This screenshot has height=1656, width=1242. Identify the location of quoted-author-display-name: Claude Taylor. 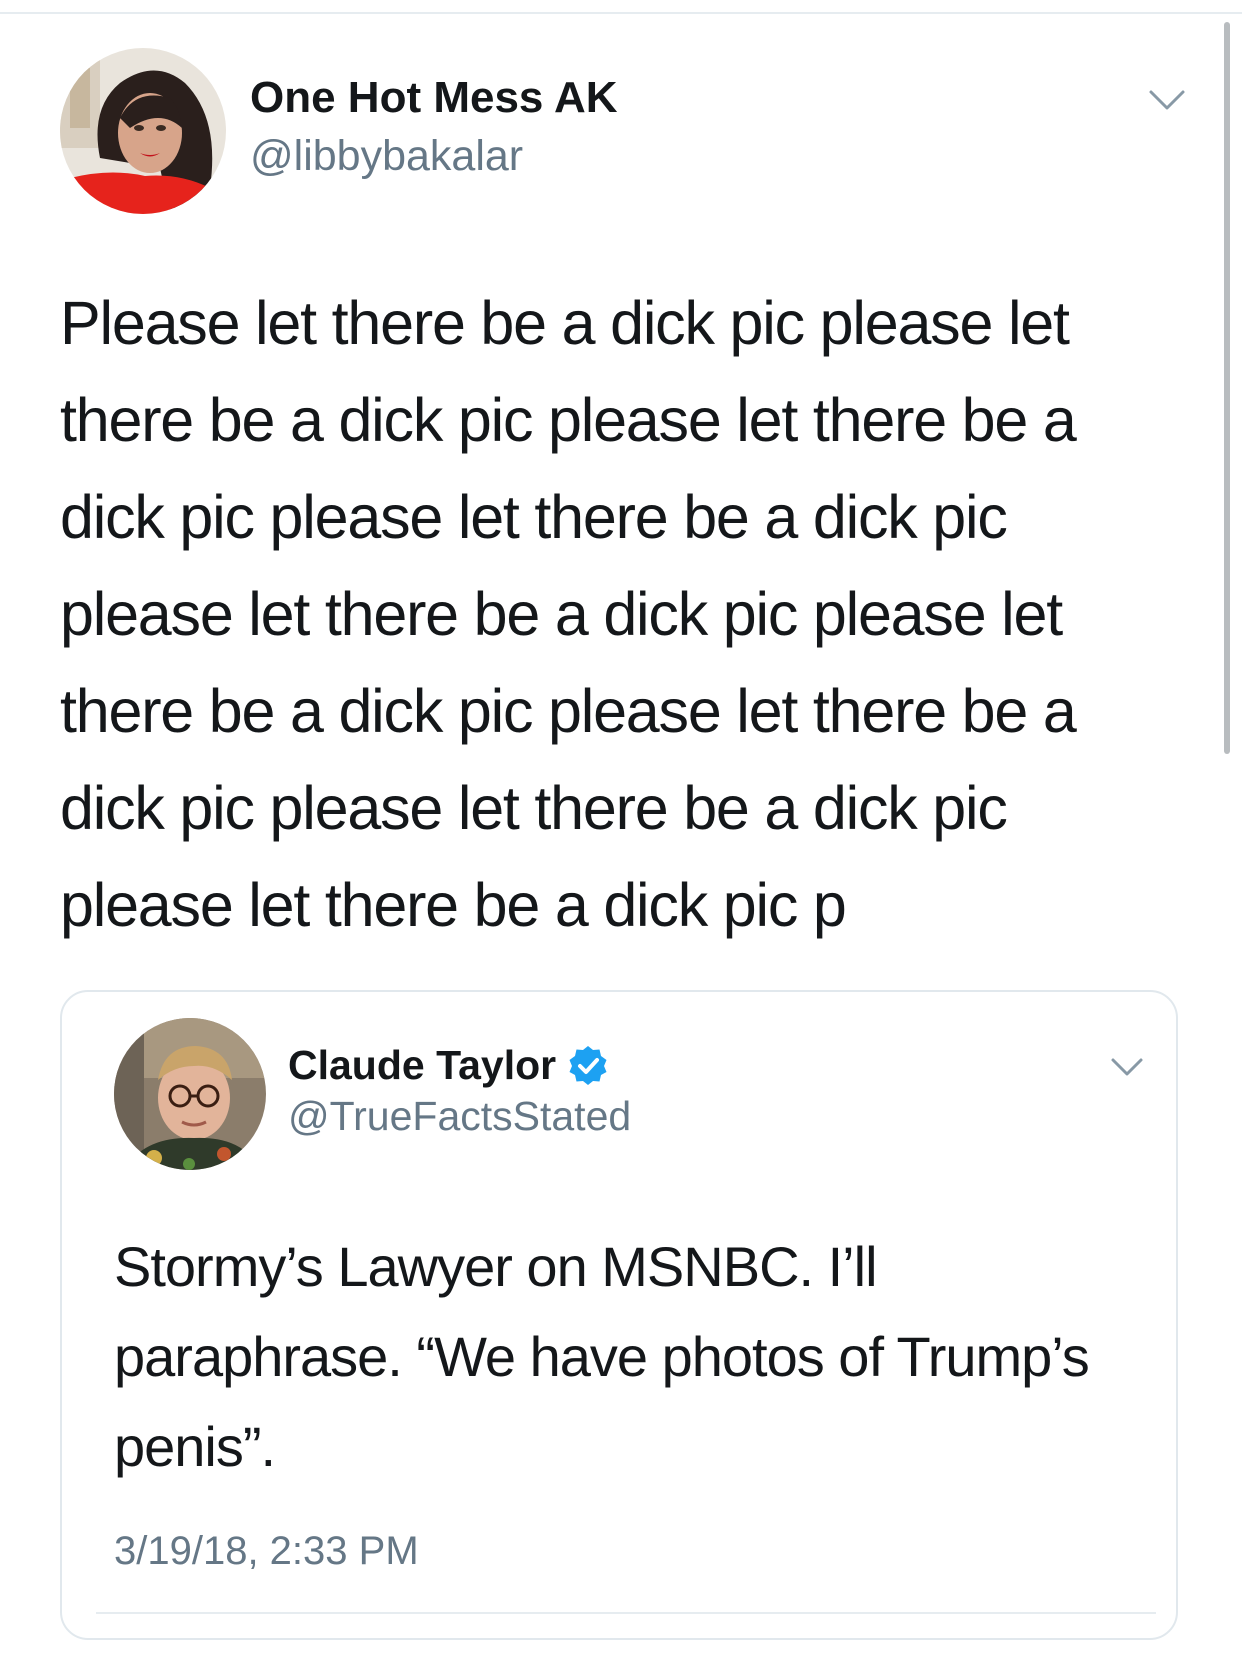
(422, 1065).